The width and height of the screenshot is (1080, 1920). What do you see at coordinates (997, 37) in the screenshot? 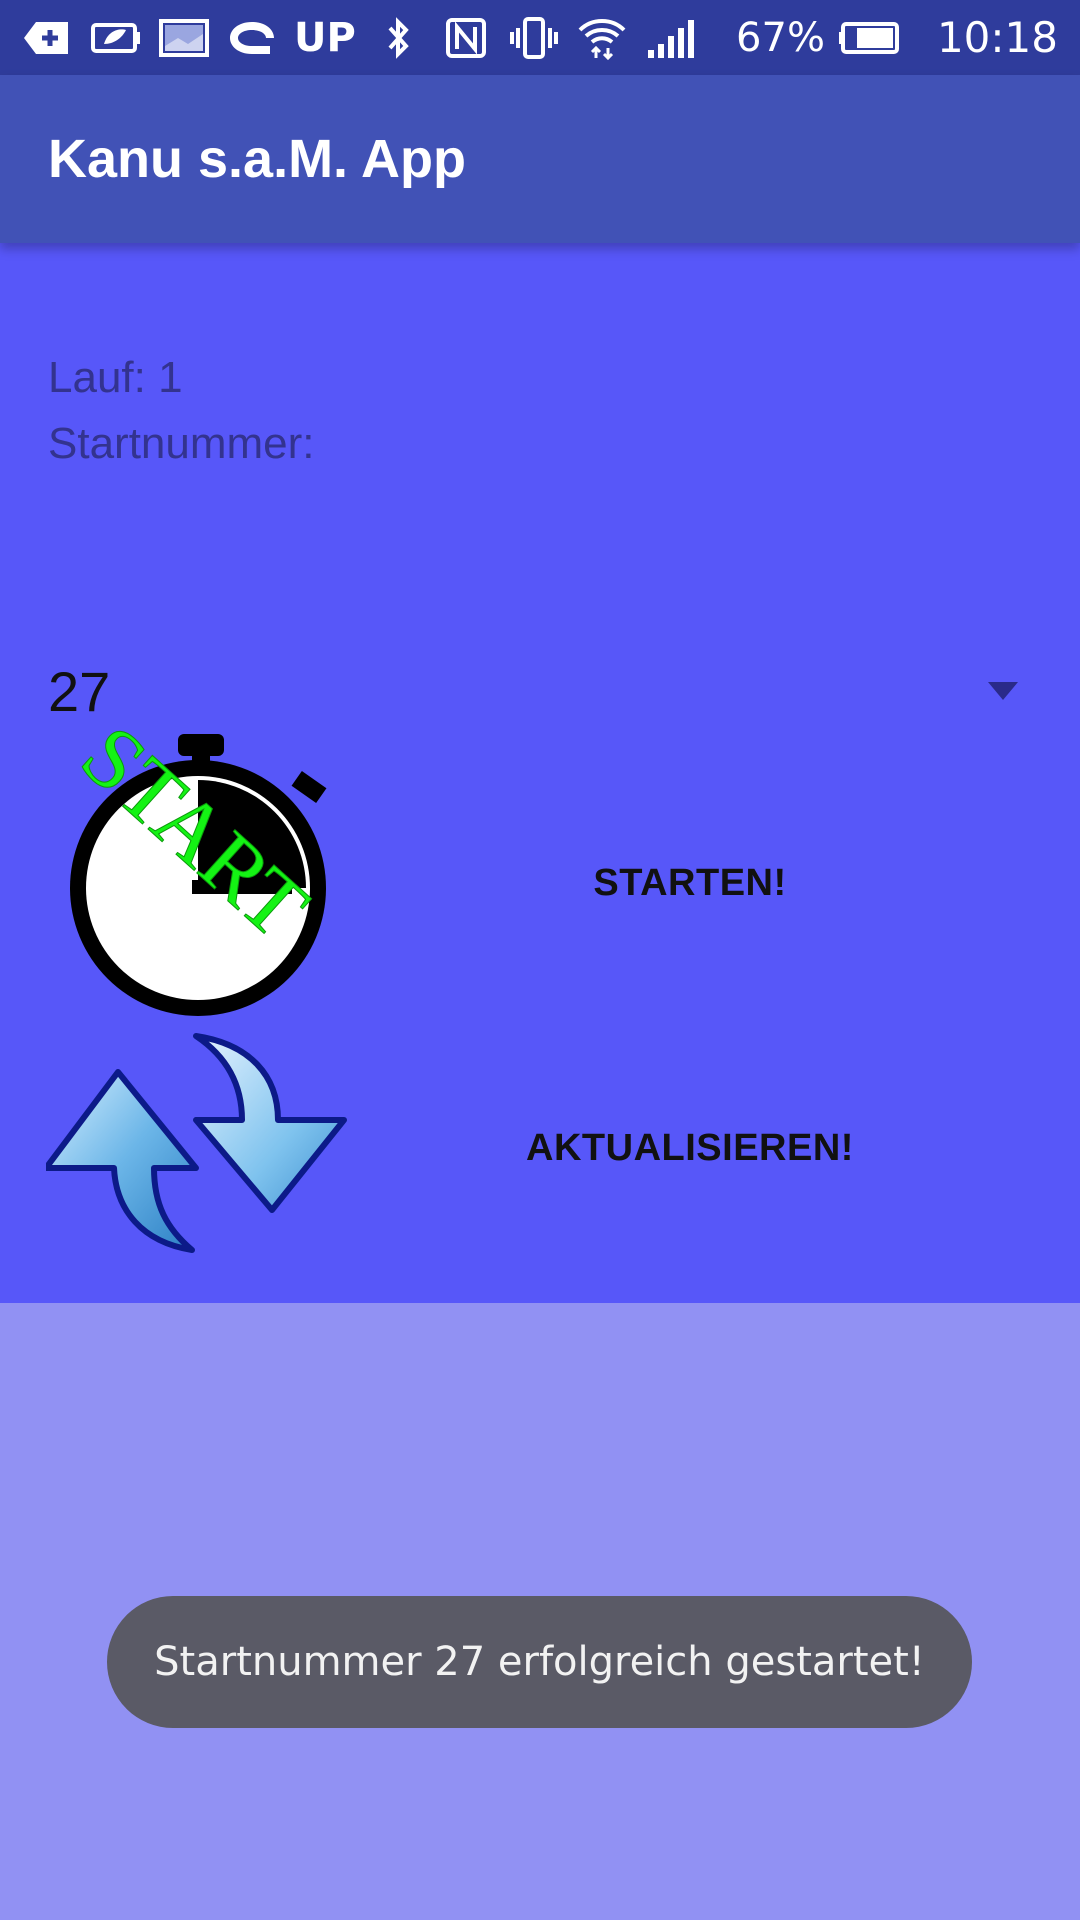
I see `clock: 10:18` at bounding box center [997, 37].